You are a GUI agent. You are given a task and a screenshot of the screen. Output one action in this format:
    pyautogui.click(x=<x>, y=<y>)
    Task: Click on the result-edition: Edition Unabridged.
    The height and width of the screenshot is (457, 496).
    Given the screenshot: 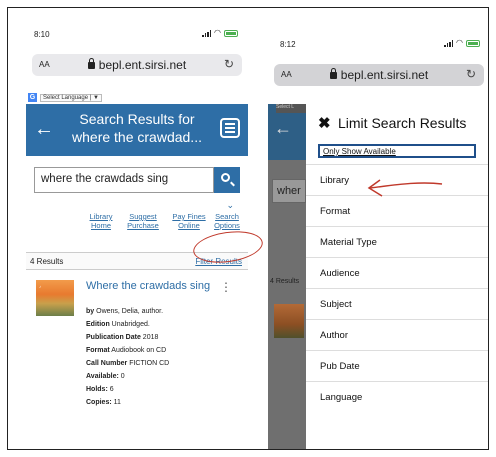 What is the action you would take?
    pyautogui.click(x=118, y=324)
    